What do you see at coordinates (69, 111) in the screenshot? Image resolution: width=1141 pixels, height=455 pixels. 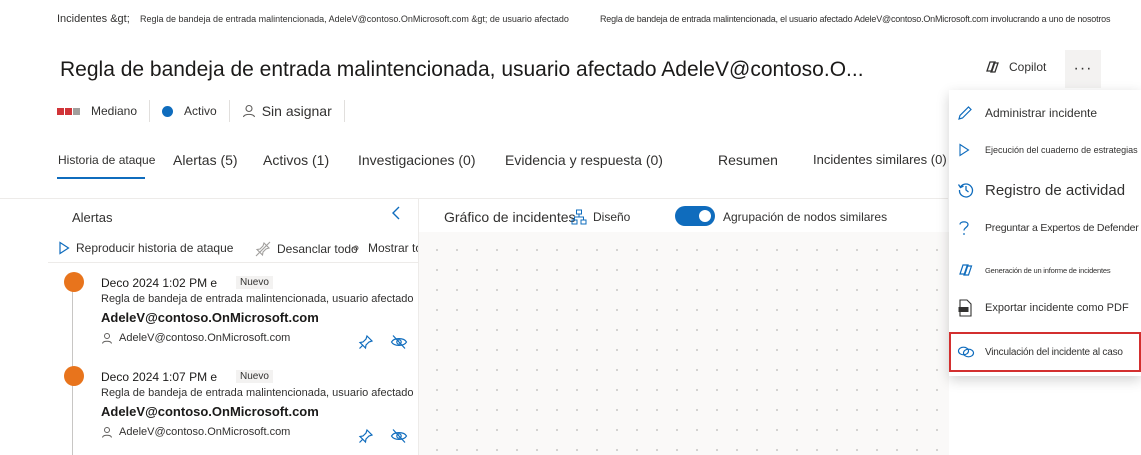 I see `severity-icon` at bounding box center [69, 111].